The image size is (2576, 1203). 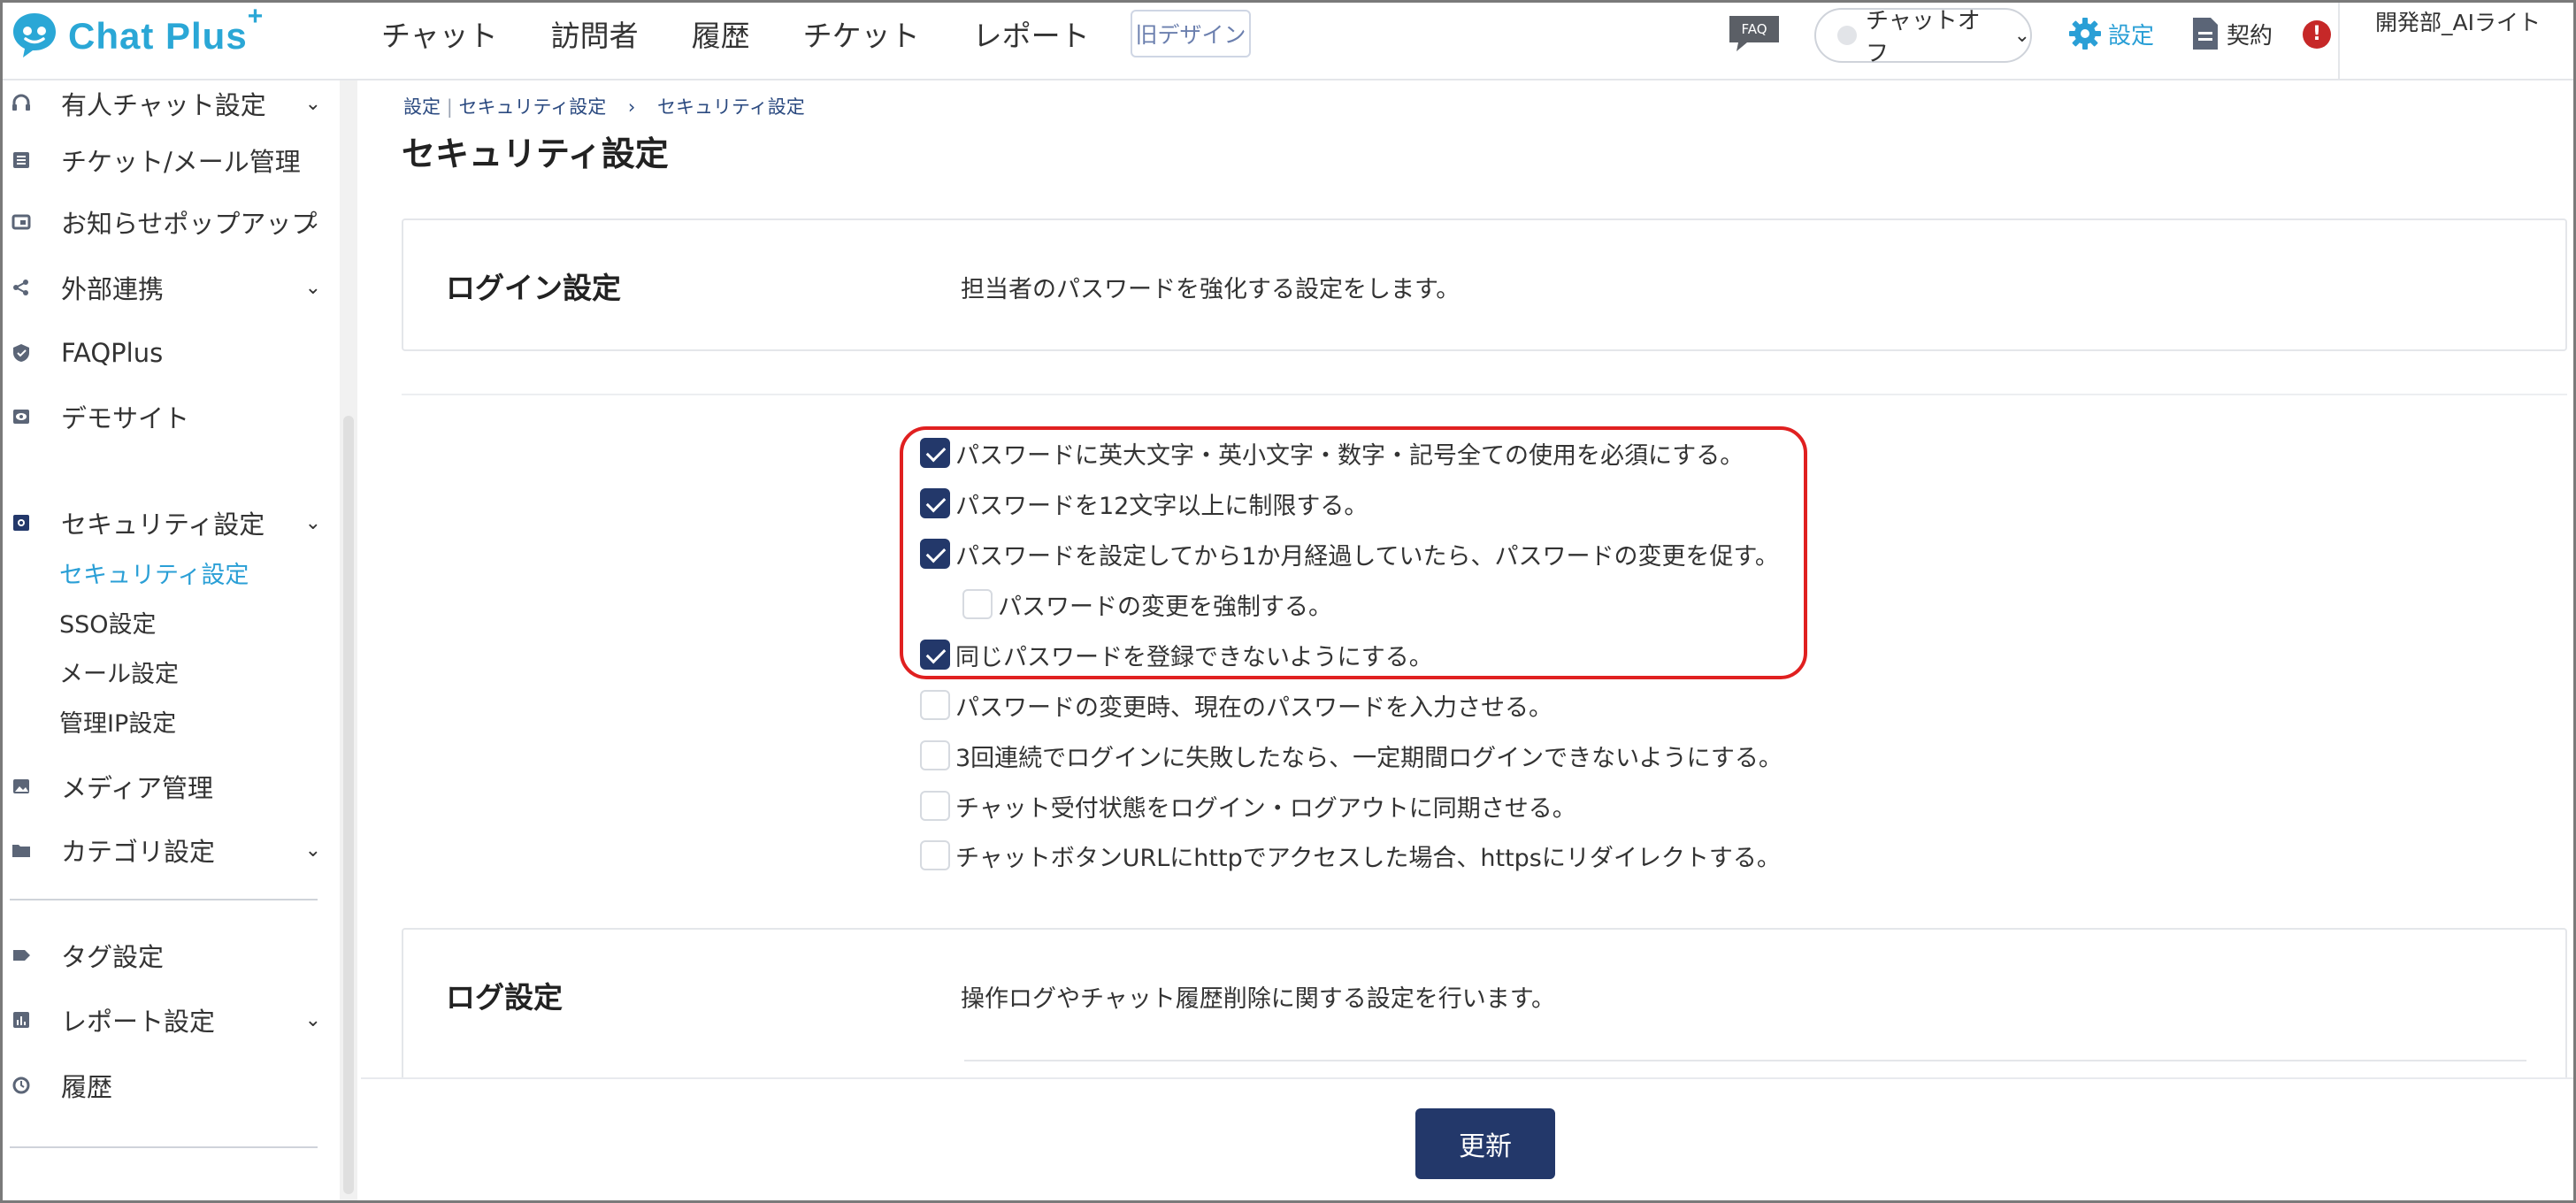 What do you see at coordinates (1484, 394) in the screenshot?
I see `section-divider` at bounding box center [1484, 394].